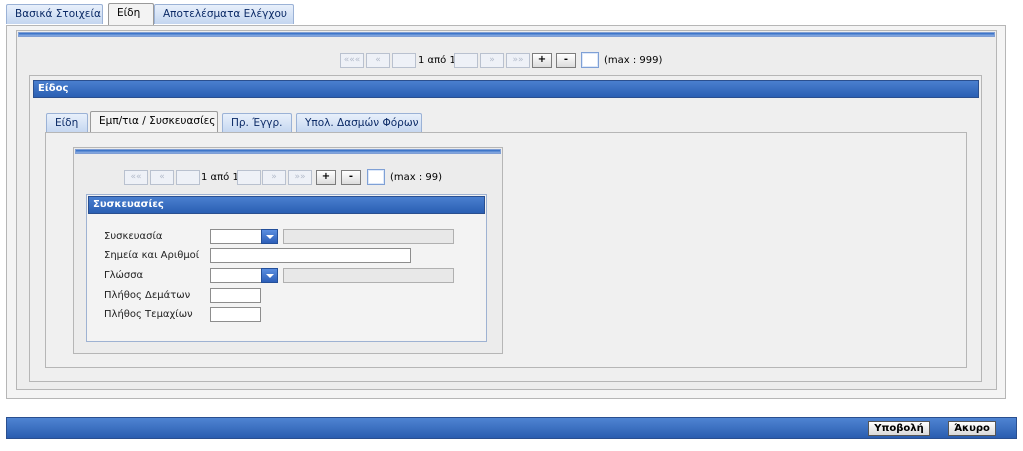 This screenshot has width=1023, height=451. What do you see at coordinates (154, 122) in the screenshot?
I see `tab-containers-packages: Εμπ/τια / Συσκευασίες` at bounding box center [154, 122].